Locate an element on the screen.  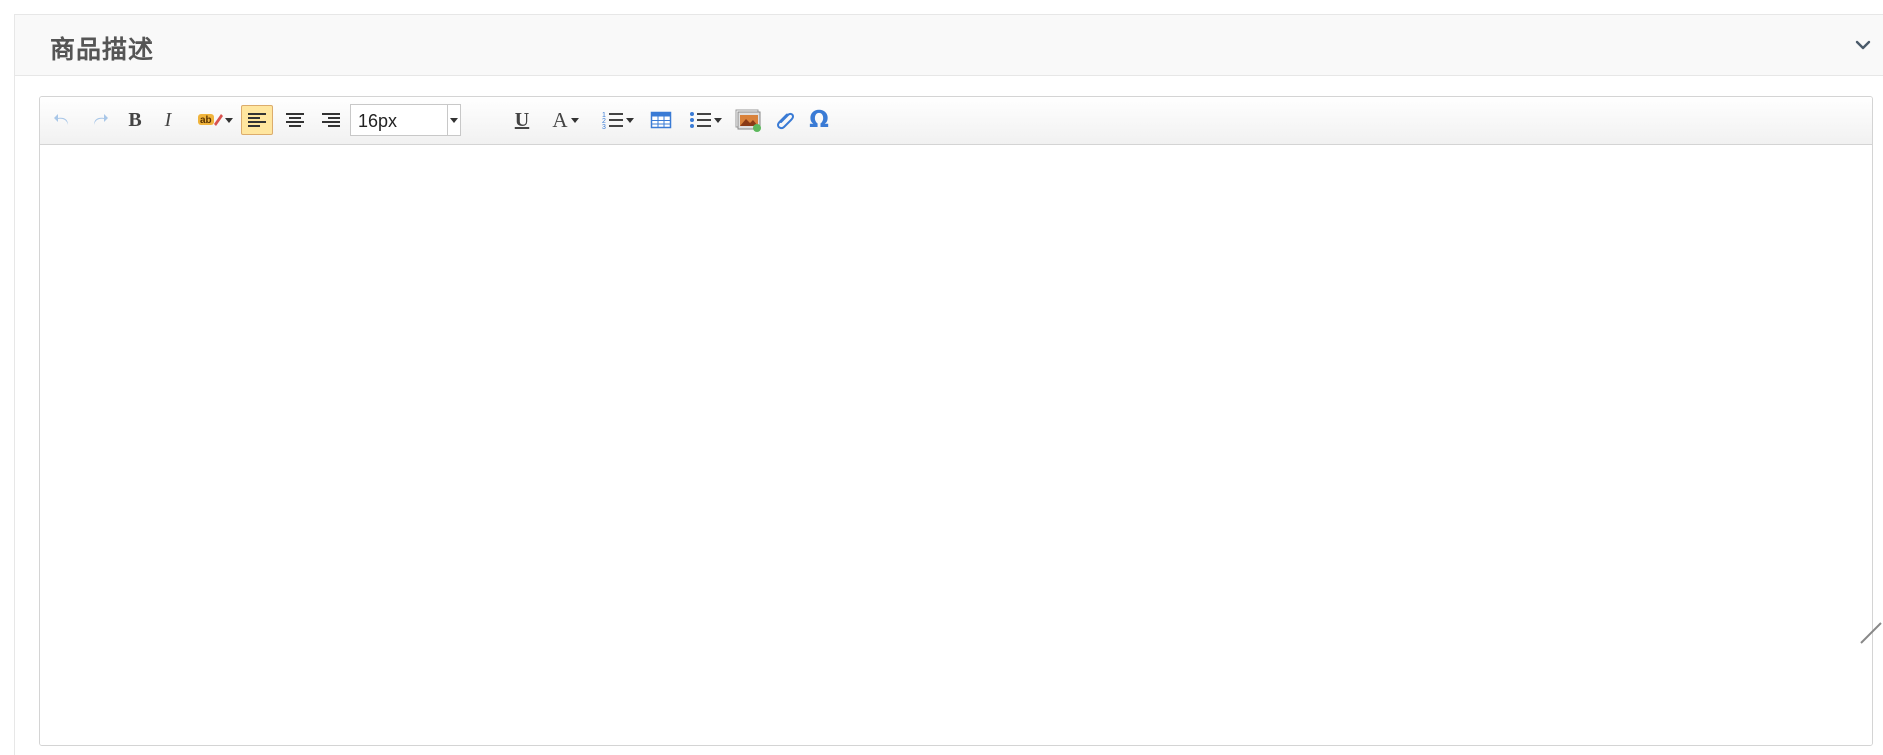
align-right-button is located at coordinates (331, 120).